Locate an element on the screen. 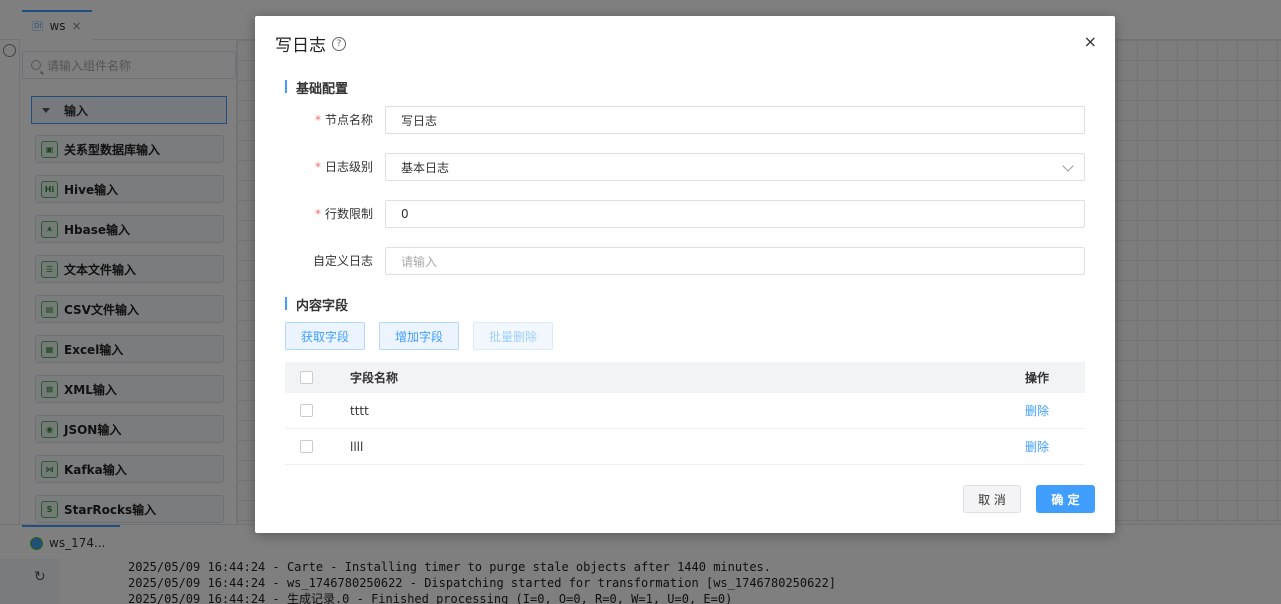  dialog-title: 写日志 ? is located at coordinates (310, 43).